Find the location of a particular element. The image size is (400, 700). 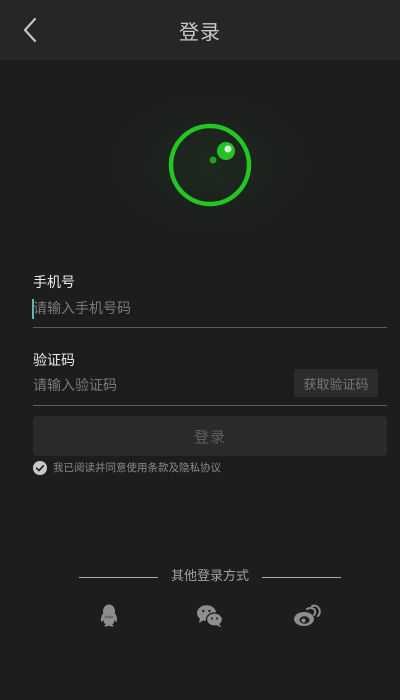

agreement-text: 我已阅读并同意使用条款及隐私协议 is located at coordinates (137, 468).